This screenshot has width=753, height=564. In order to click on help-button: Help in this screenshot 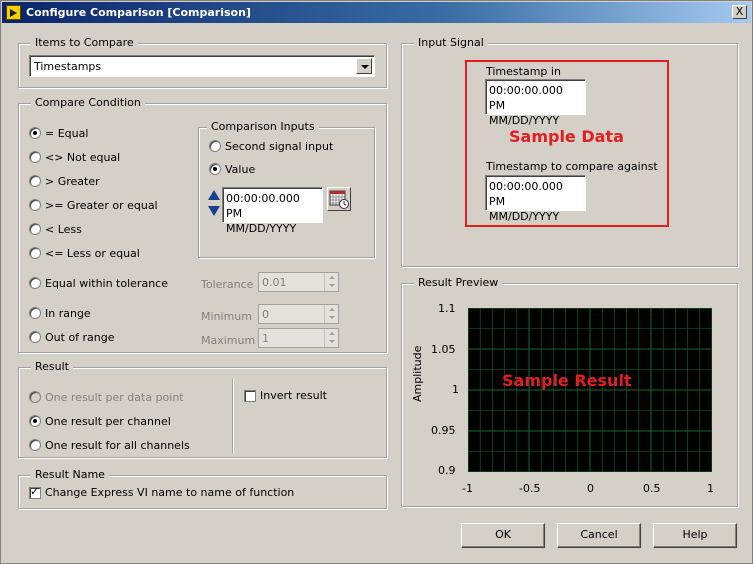, I will do `click(695, 535)`.